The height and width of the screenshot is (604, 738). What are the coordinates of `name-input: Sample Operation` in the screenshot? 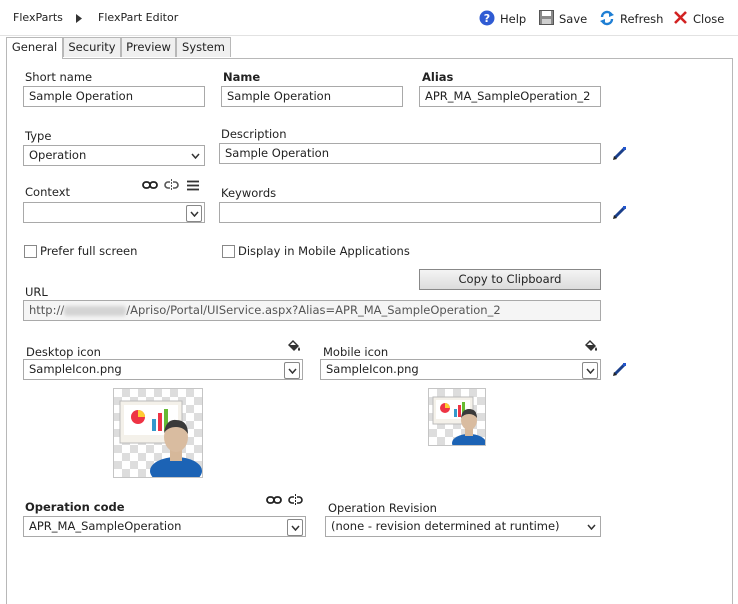 It's located at (312, 96).